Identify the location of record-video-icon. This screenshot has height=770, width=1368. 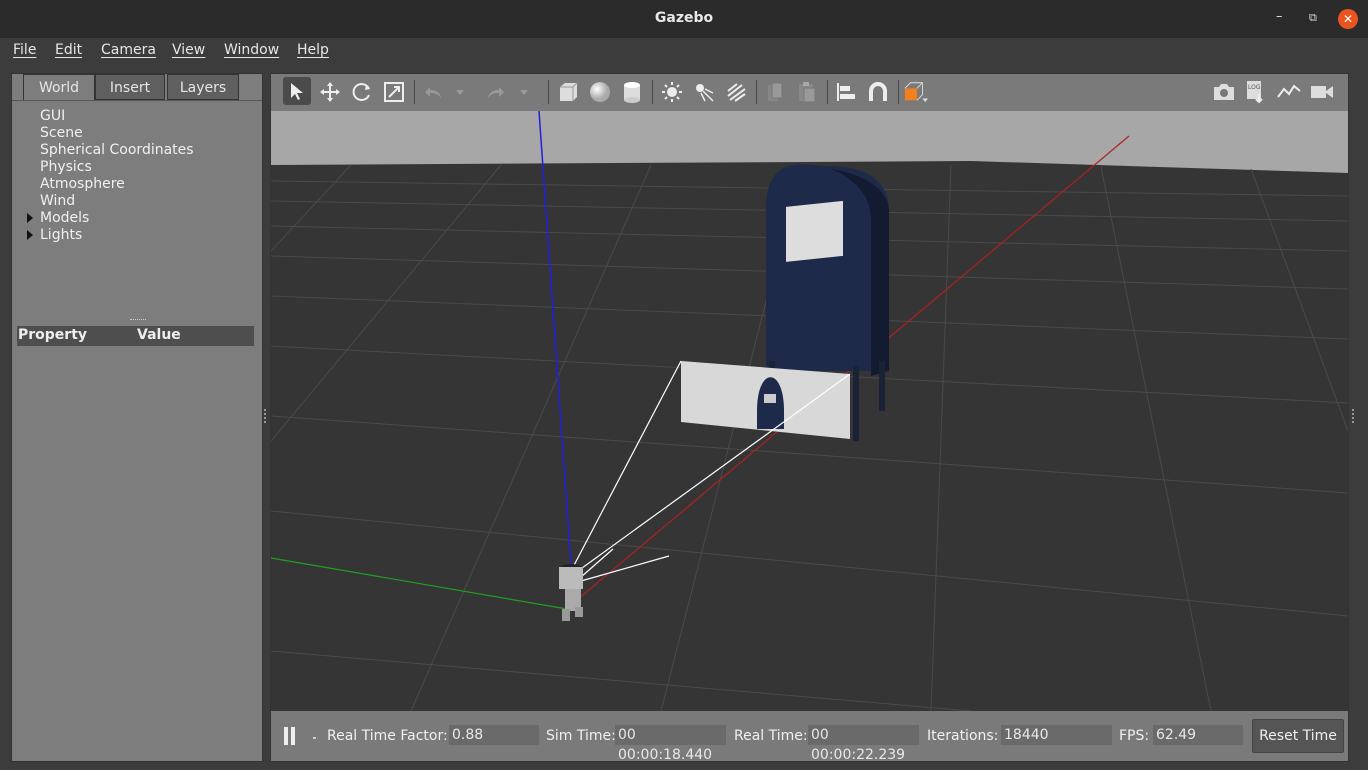
(1322, 92).